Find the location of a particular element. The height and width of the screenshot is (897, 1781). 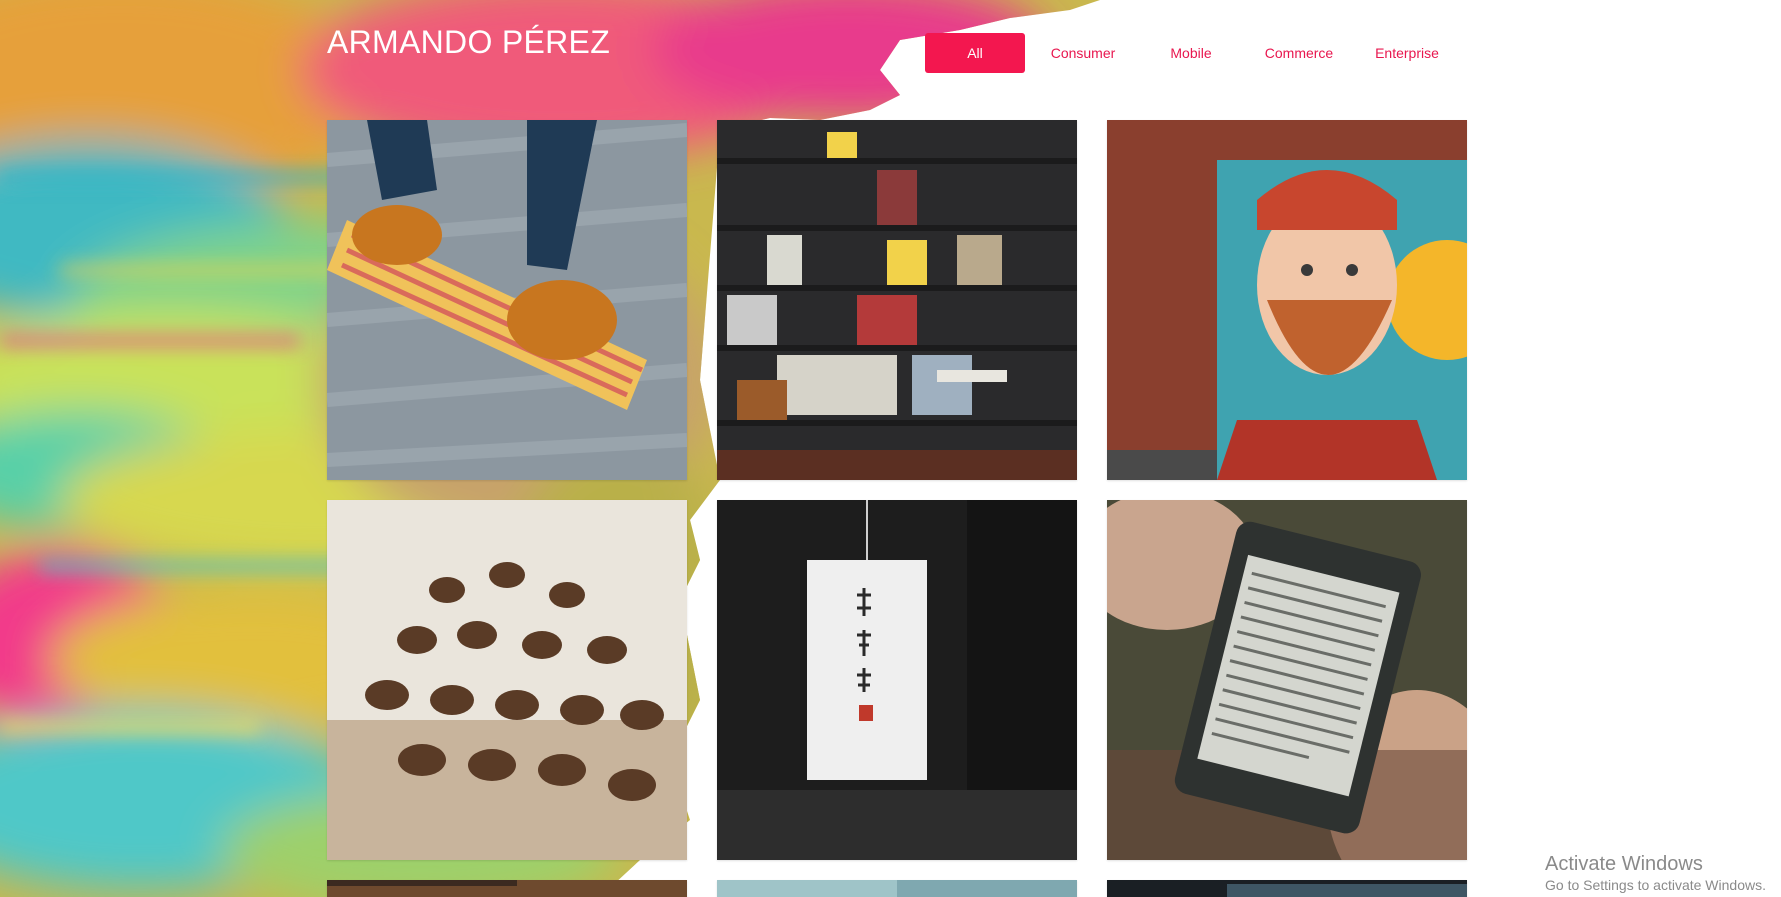

kindle-reader-photo is located at coordinates (1287, 680).